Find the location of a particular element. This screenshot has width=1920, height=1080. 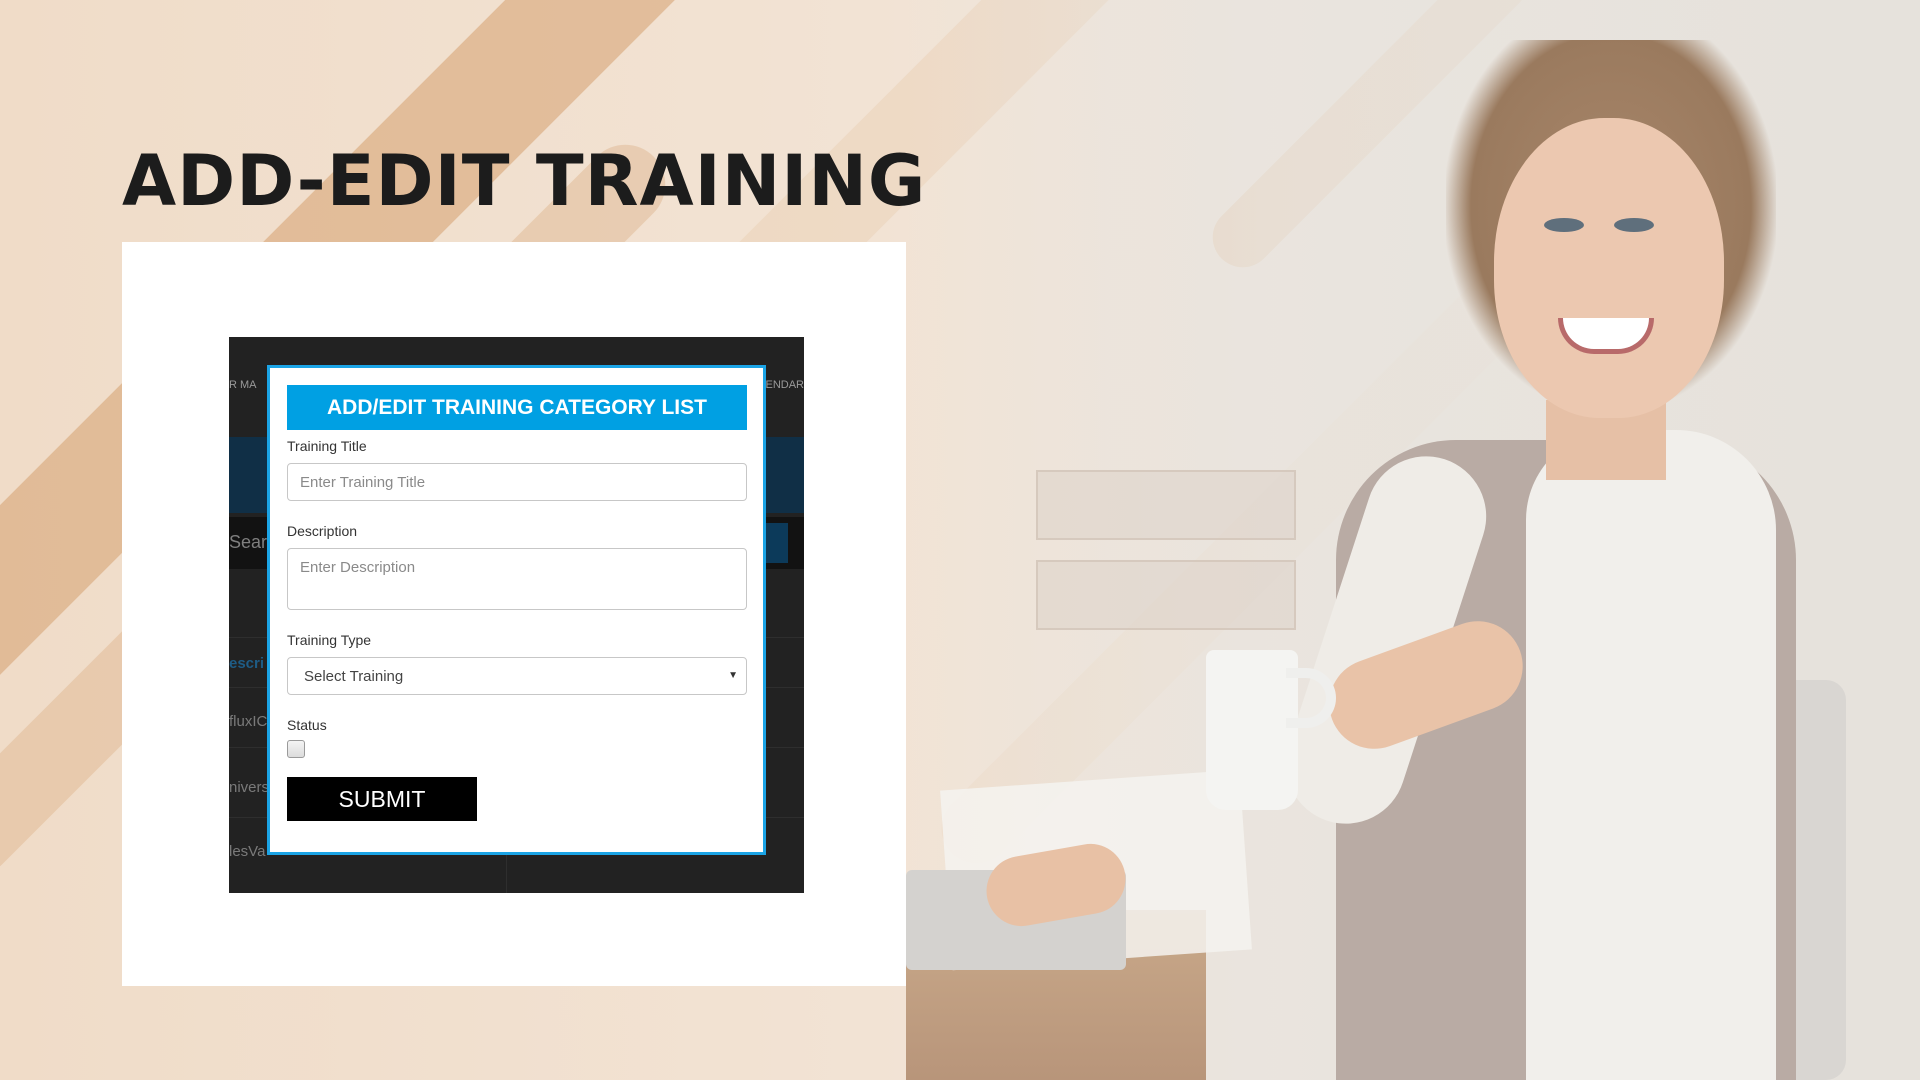

app-nav-item: R MA is located at coordinates (243, 385).